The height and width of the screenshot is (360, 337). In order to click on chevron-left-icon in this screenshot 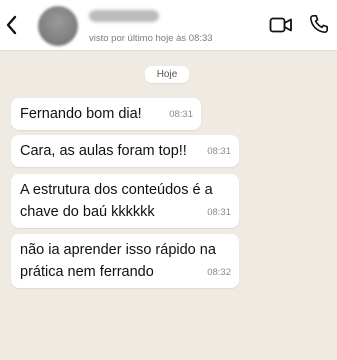, I will do `click(11, 25)`.